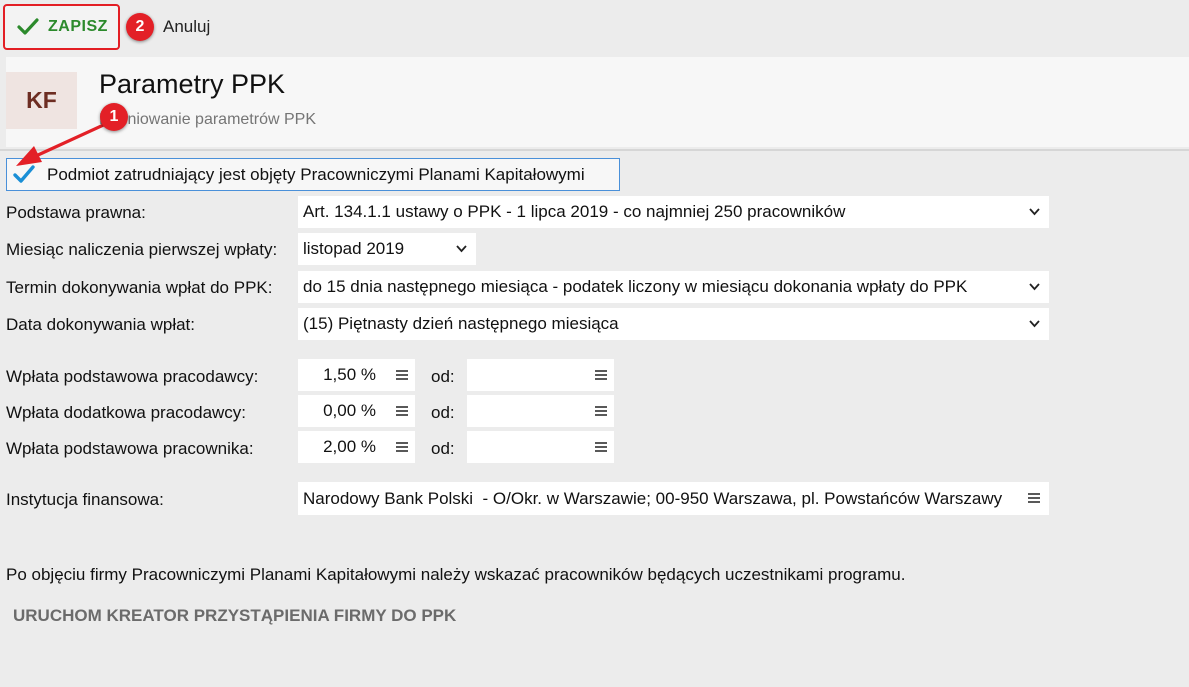 The image size is (1189, 687). I want to click on miesiac-label: Miesiąc naliczenia pierwszej wpłaty:, so click(142, 249).